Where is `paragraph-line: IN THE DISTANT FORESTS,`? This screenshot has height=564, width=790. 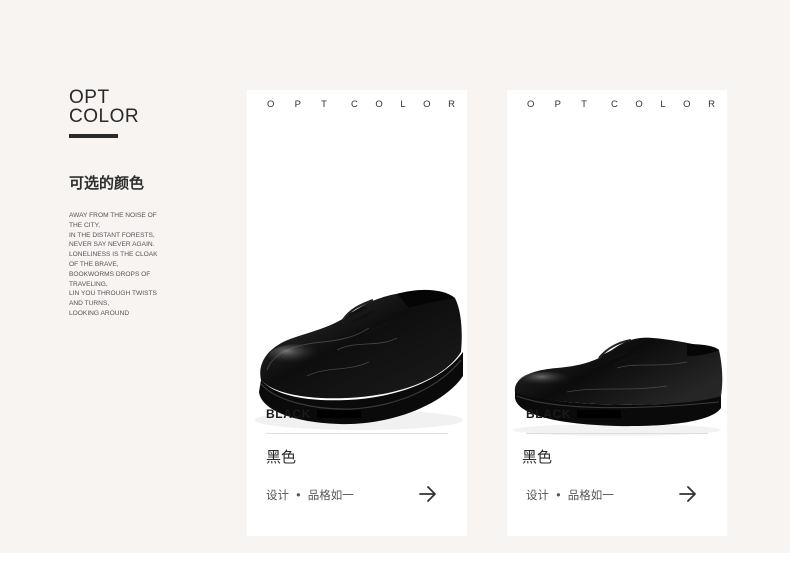 paragraph-line: IN THE DISTANT FORESTS, is located at coordinates (112, 235).